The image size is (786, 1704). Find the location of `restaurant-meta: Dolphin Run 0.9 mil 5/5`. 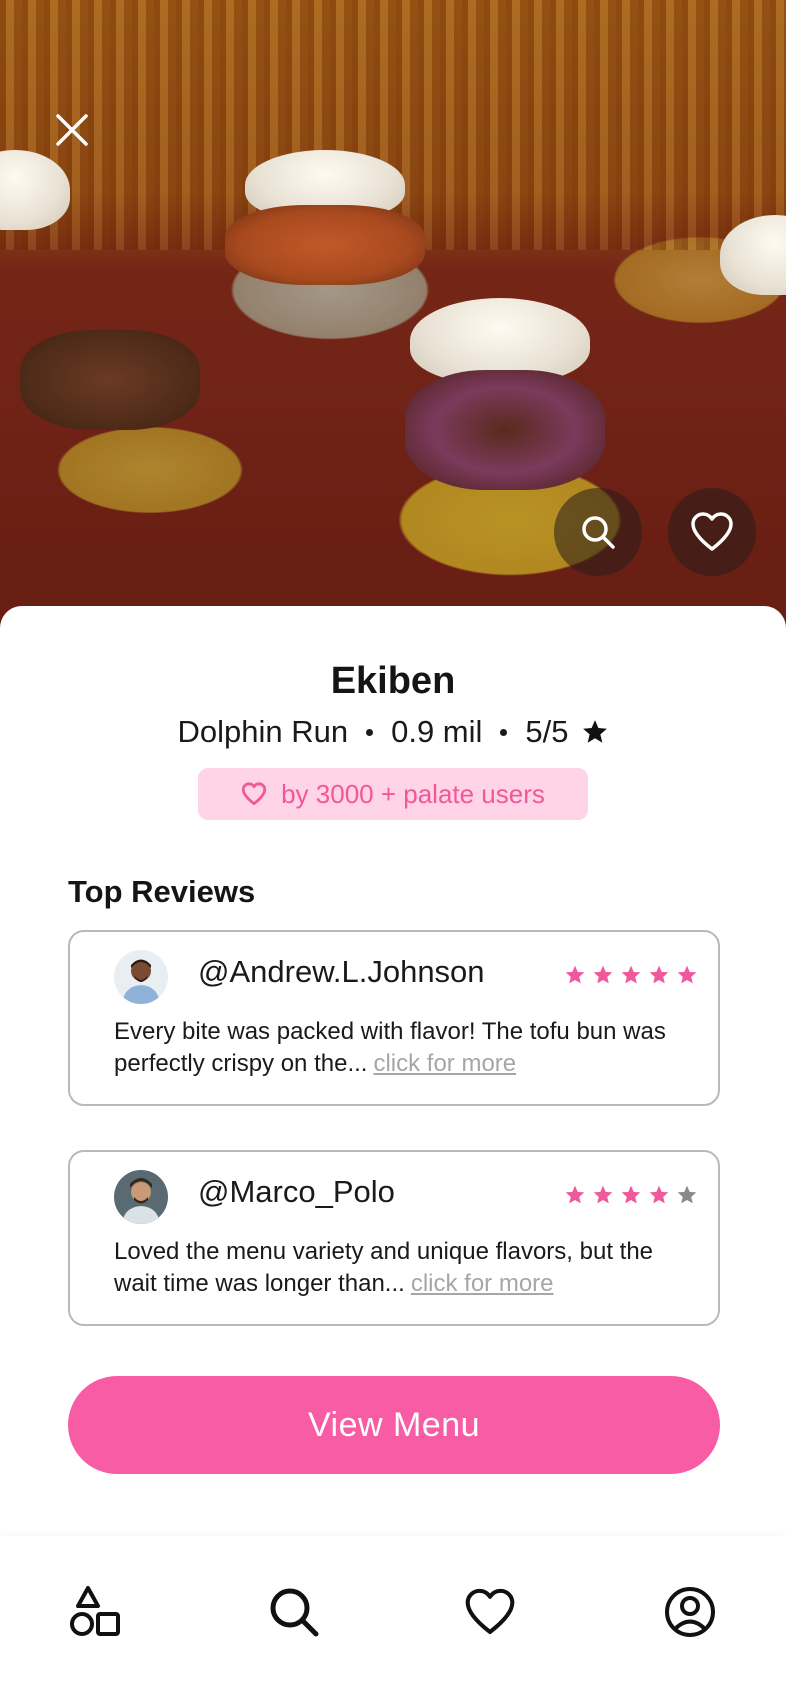

restaurant-meta: Dolphin Run 0.9 mil 5/5 is located at coordinates (393, 732).